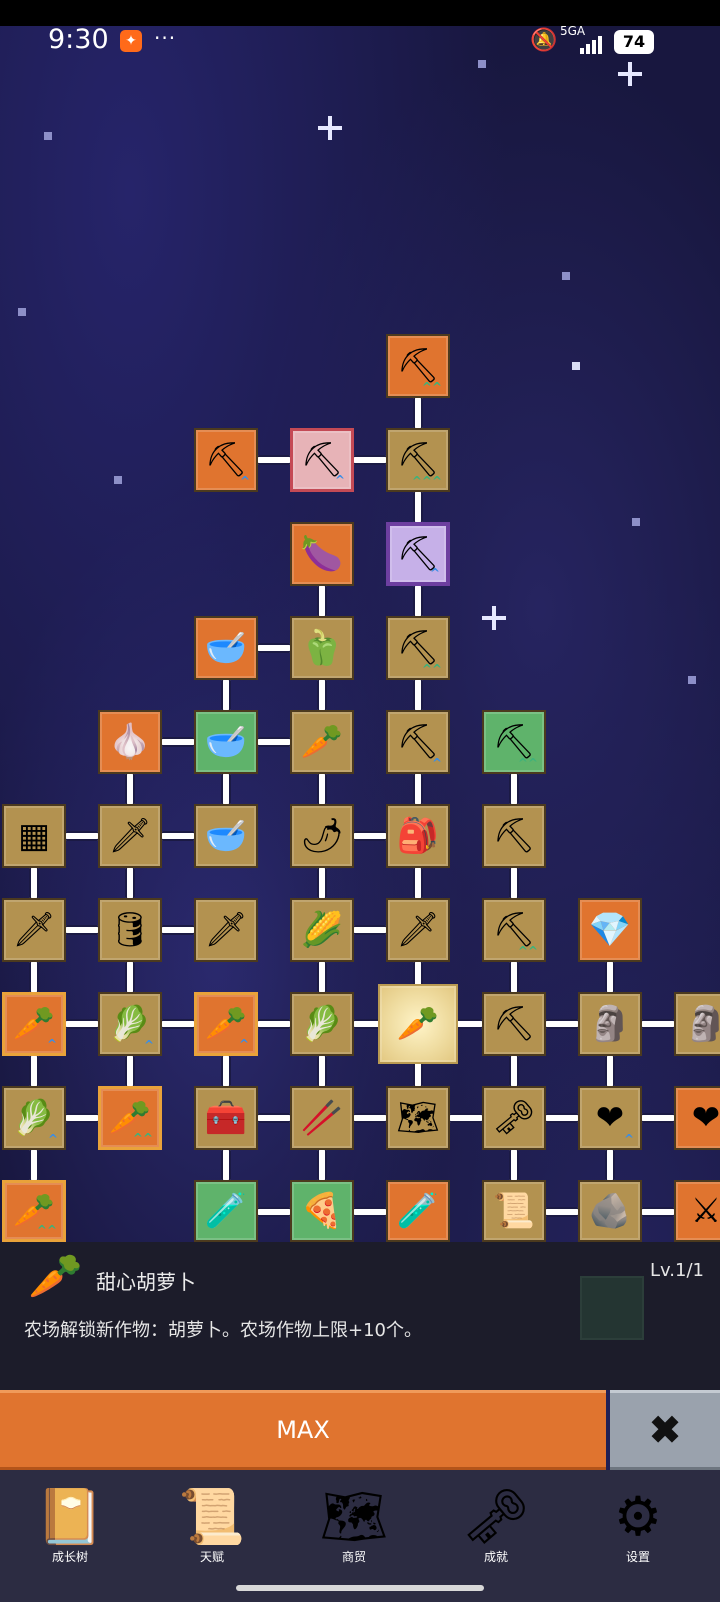  I want to click on tree-node-backpack: 🎒, so click(418, 836).